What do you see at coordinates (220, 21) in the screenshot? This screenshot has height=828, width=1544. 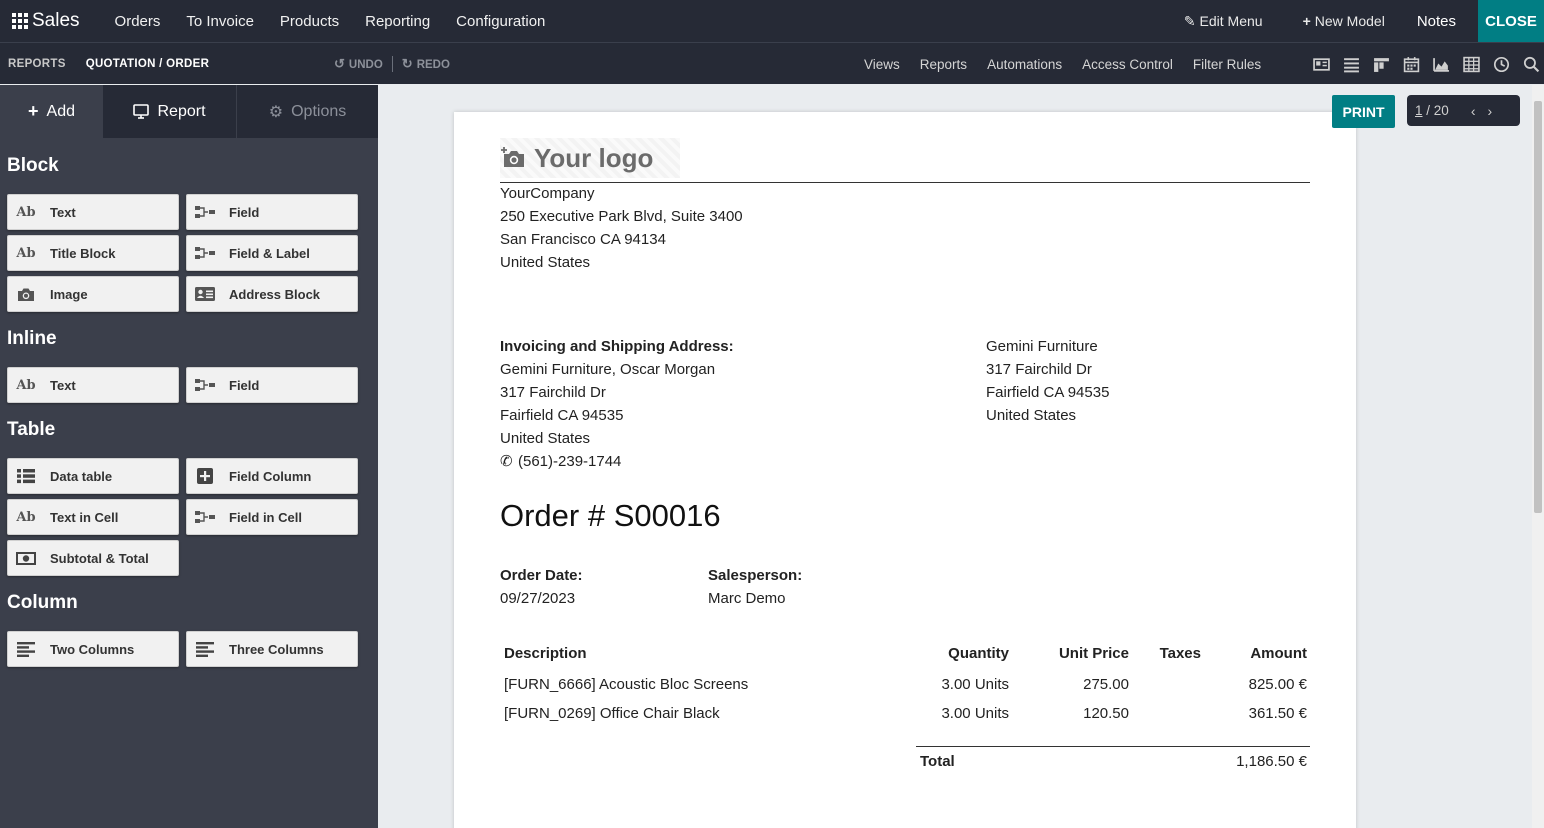 I see `menu-to-invoice: To Invoice` at bounding box center [220, 21].